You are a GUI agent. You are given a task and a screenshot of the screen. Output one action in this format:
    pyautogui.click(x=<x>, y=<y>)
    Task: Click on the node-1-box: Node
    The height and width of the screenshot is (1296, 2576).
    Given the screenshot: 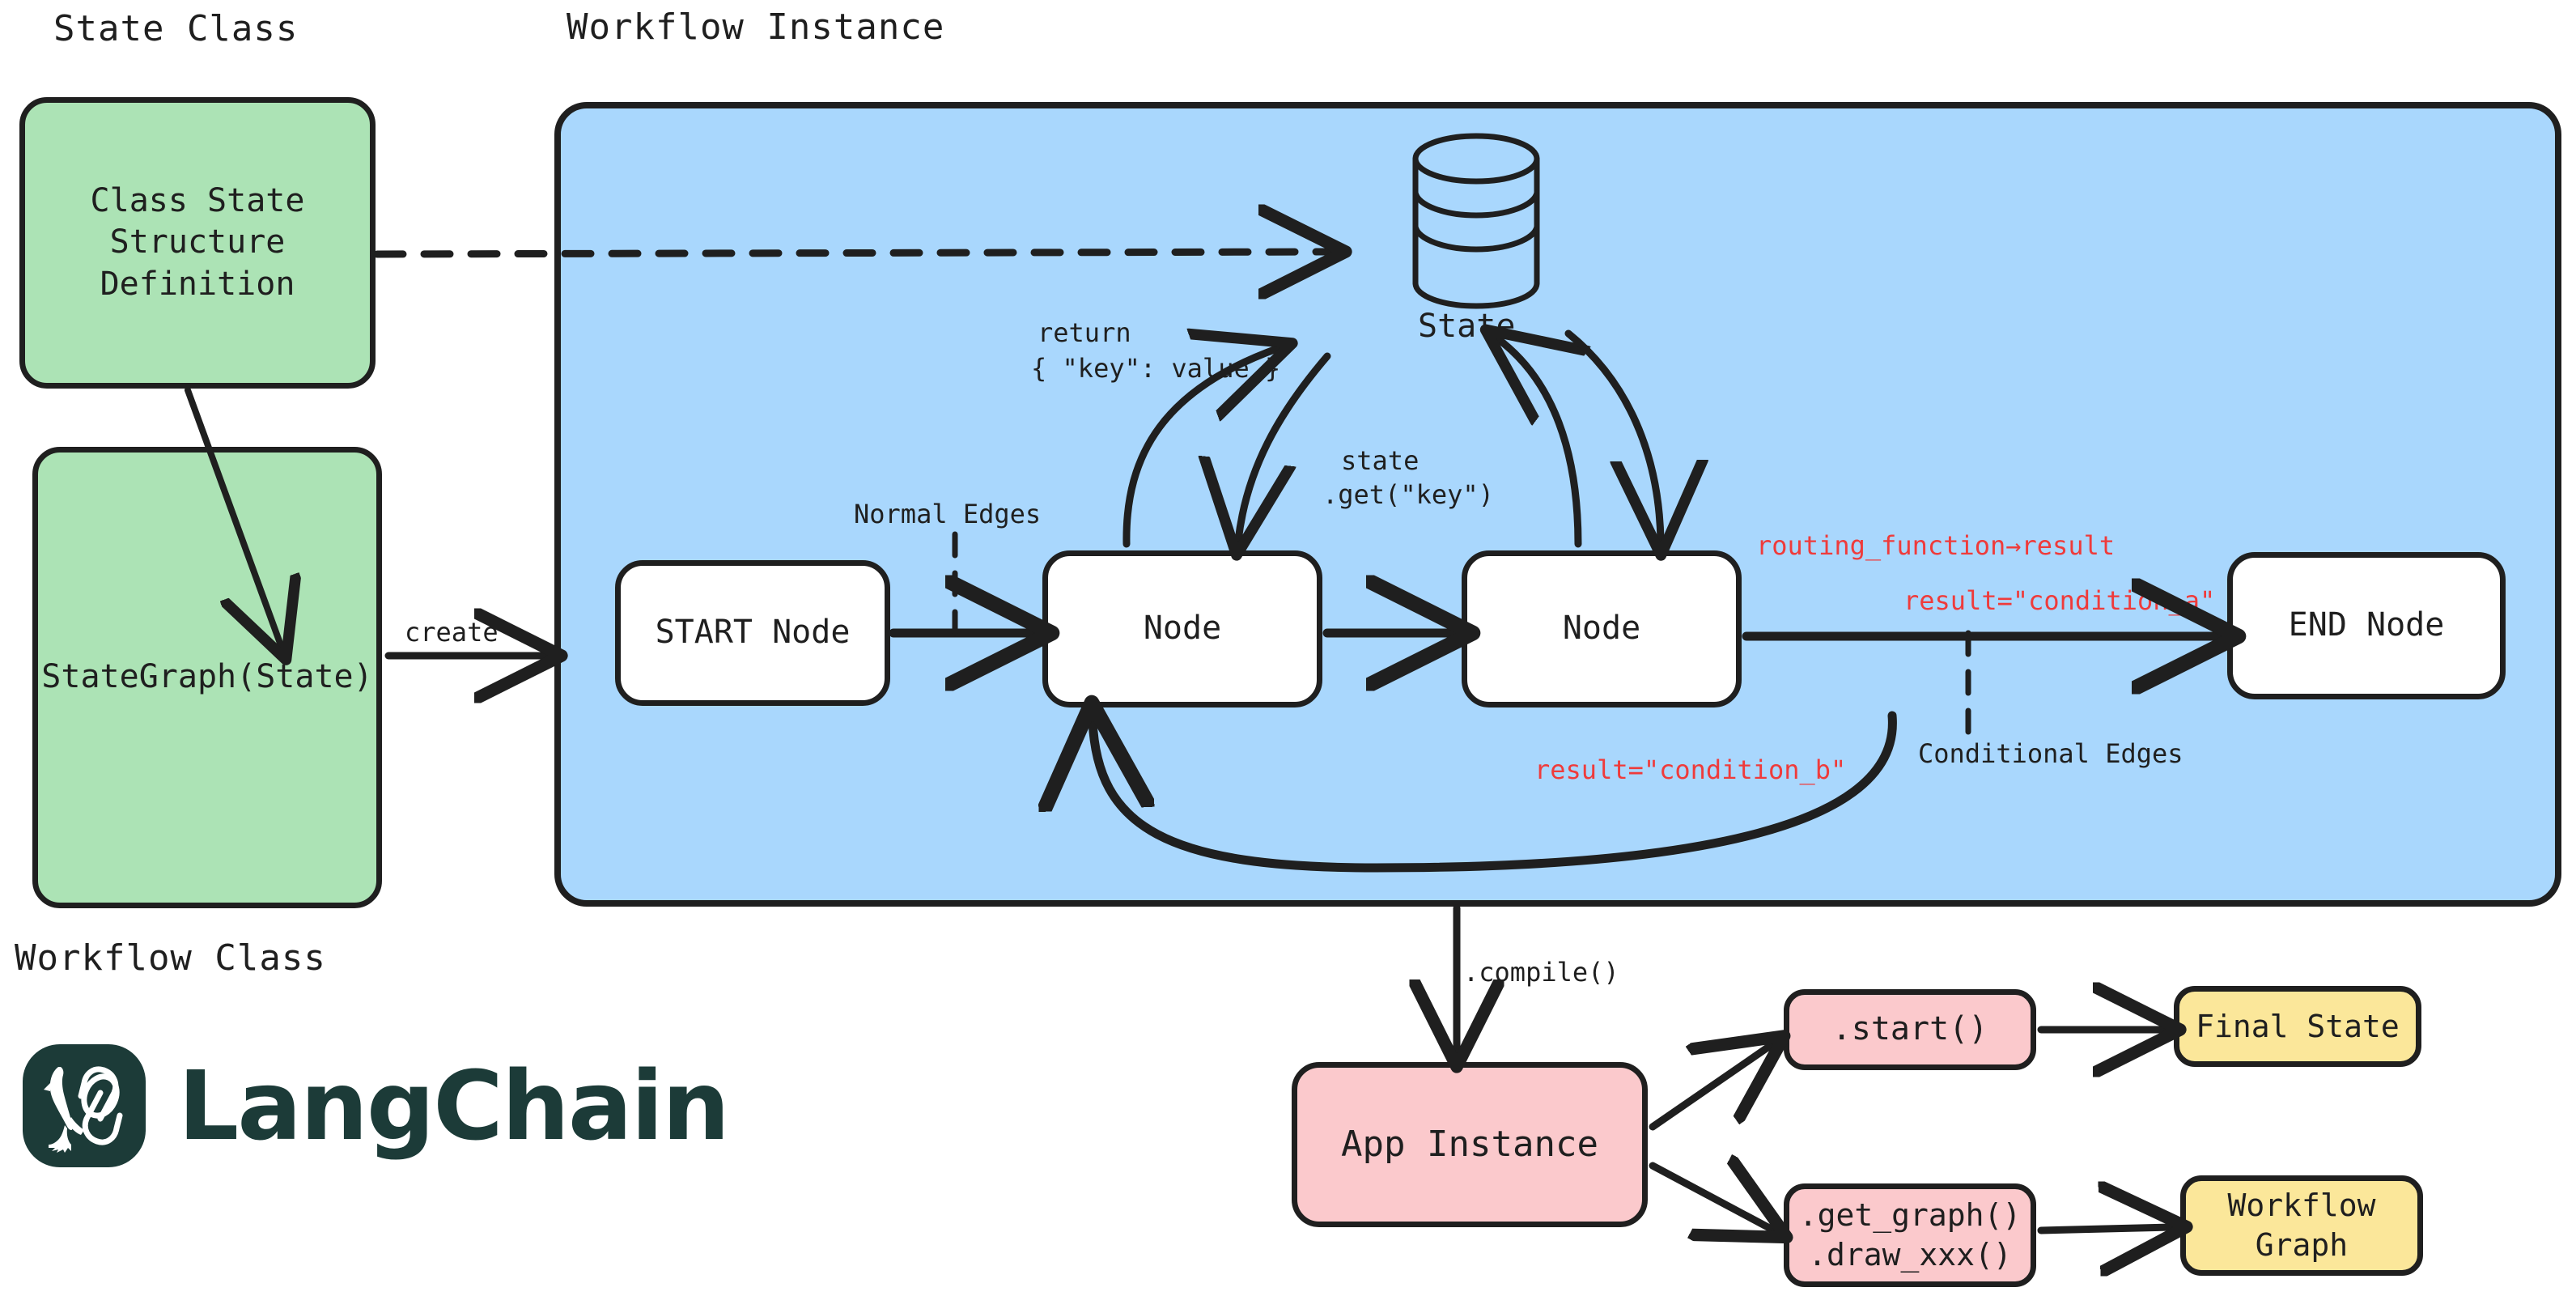 What is the action you would take?
    pyautogui.click(x=1182, y=628)
    